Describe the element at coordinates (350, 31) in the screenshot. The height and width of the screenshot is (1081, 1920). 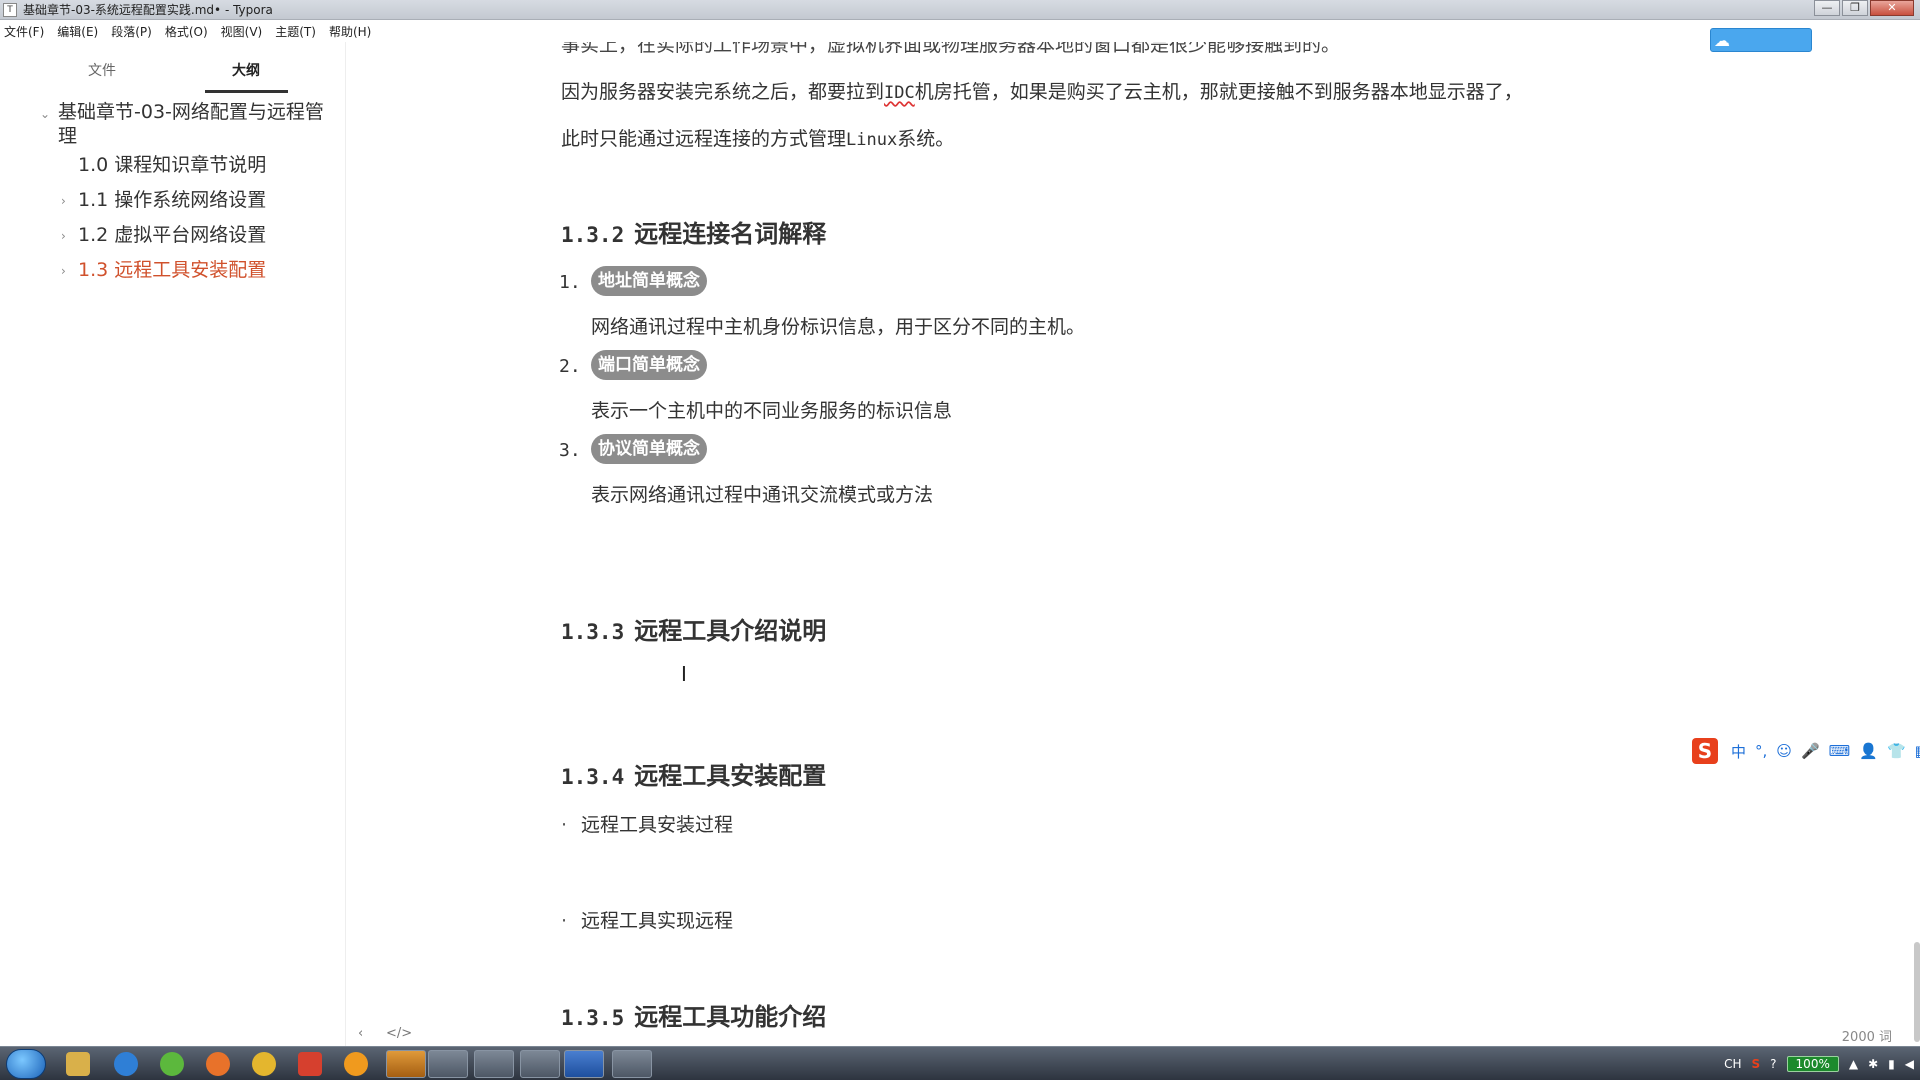
I see `menu-help: 帮助(H)` at that location.